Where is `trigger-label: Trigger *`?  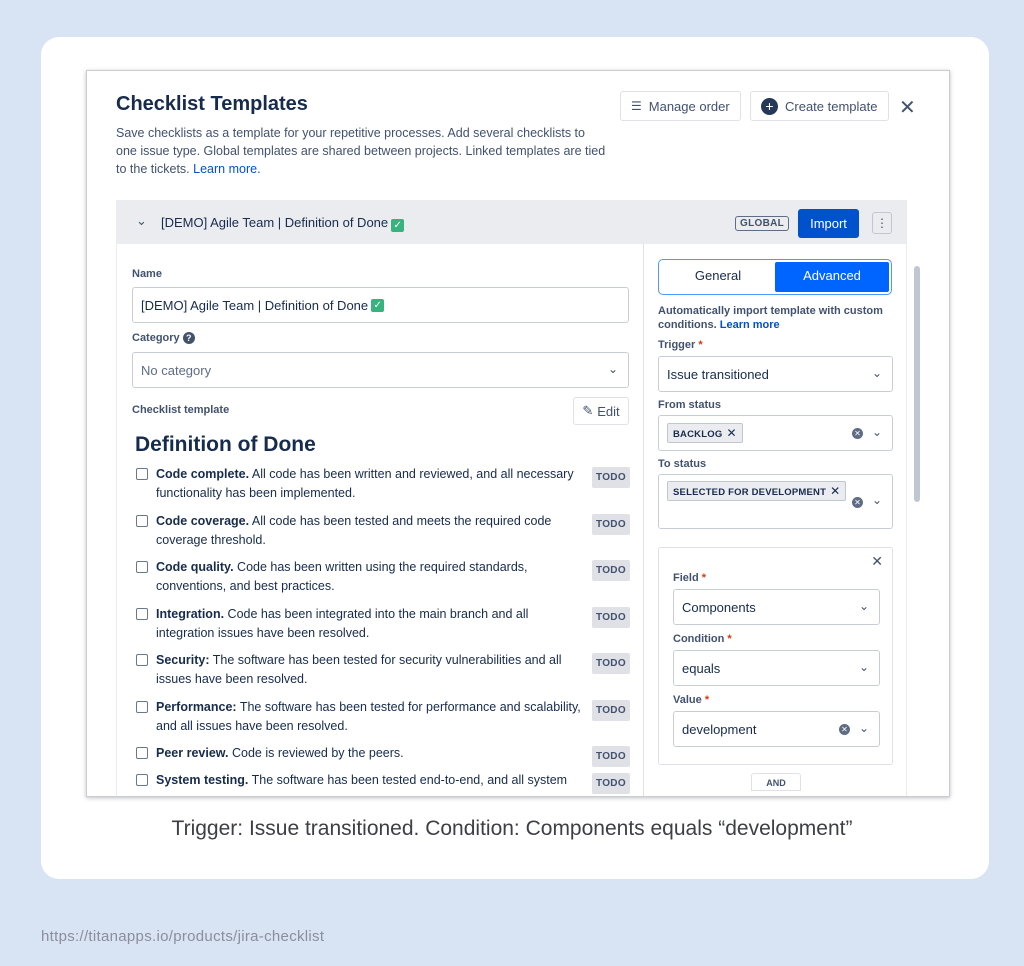
trigger-label: Trigger * is located at coordinates (680, 345).